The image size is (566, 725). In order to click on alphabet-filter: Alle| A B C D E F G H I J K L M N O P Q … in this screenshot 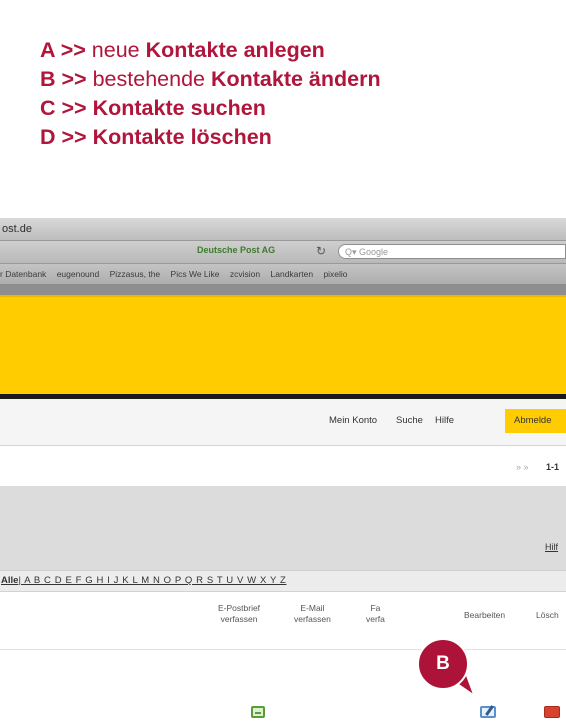, I will do `click(283, 581)`.